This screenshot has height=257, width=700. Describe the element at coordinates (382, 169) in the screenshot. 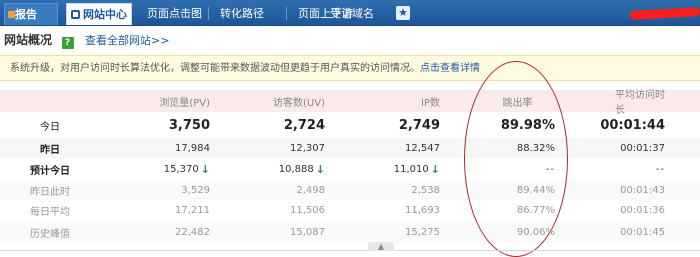

I see `cell-ip-container: 11,010 ↓` at that location.